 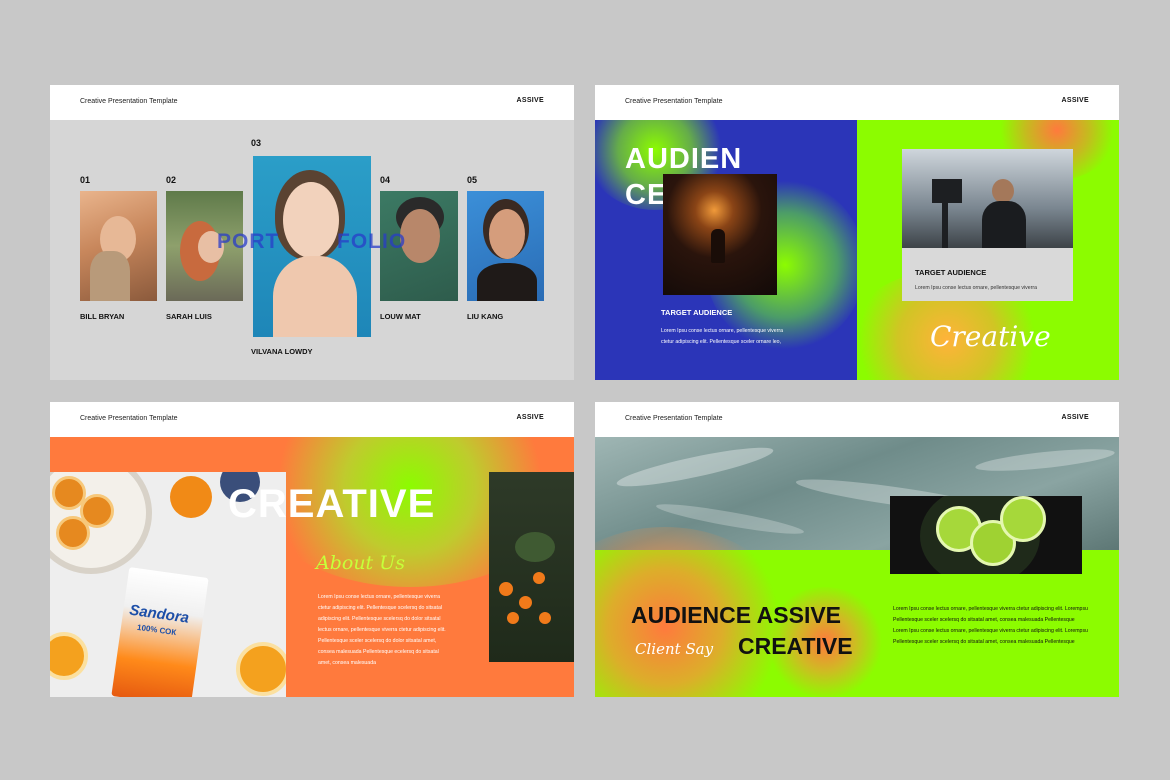 What do you see at coordinates (248, 241) in the screenshot?
I see `portfolio-overlay-left: PORT` at bounding box center [248, 241].